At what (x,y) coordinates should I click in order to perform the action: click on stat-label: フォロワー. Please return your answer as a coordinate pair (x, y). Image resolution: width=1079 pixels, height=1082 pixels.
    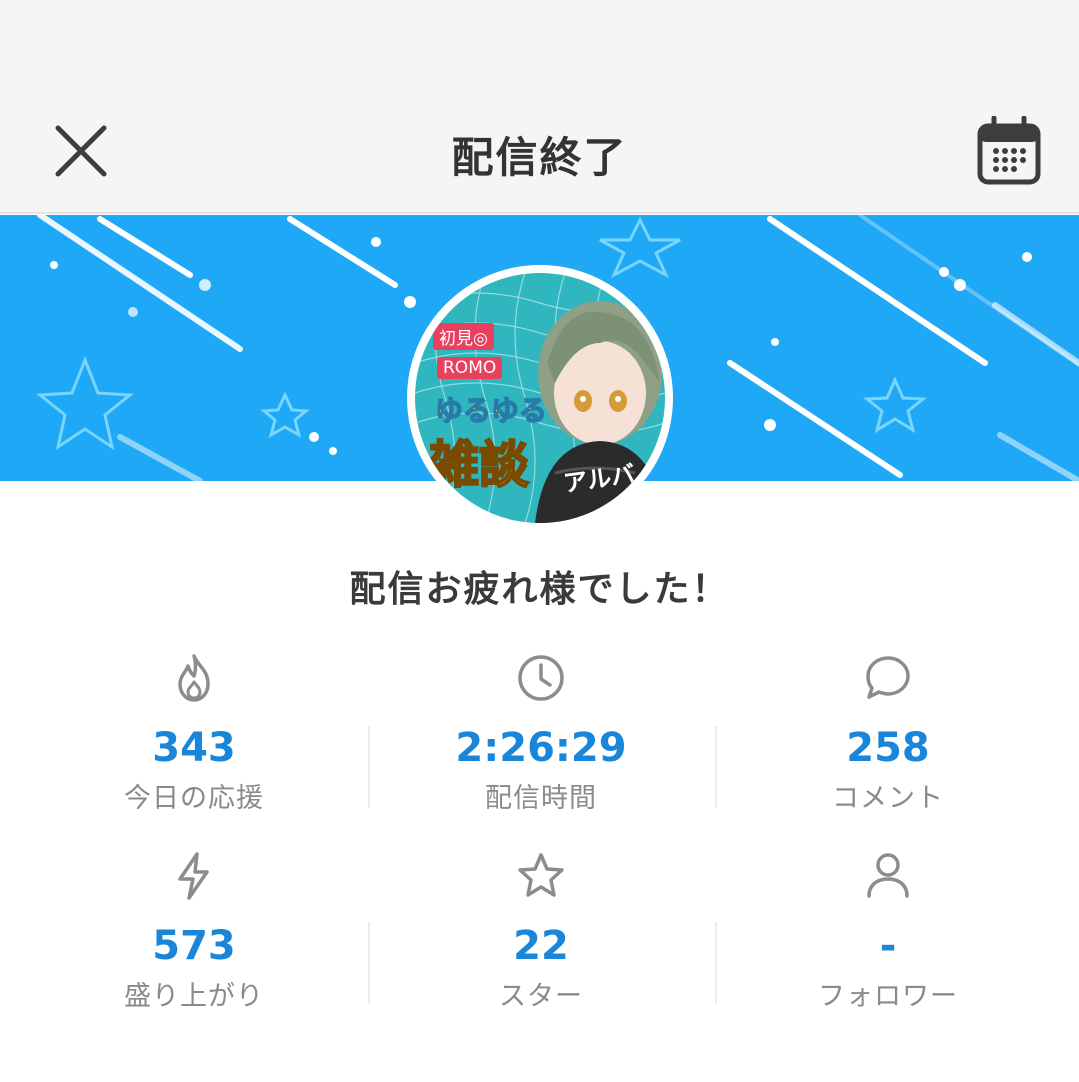
    Looking at the image, I should click on (888, 996).